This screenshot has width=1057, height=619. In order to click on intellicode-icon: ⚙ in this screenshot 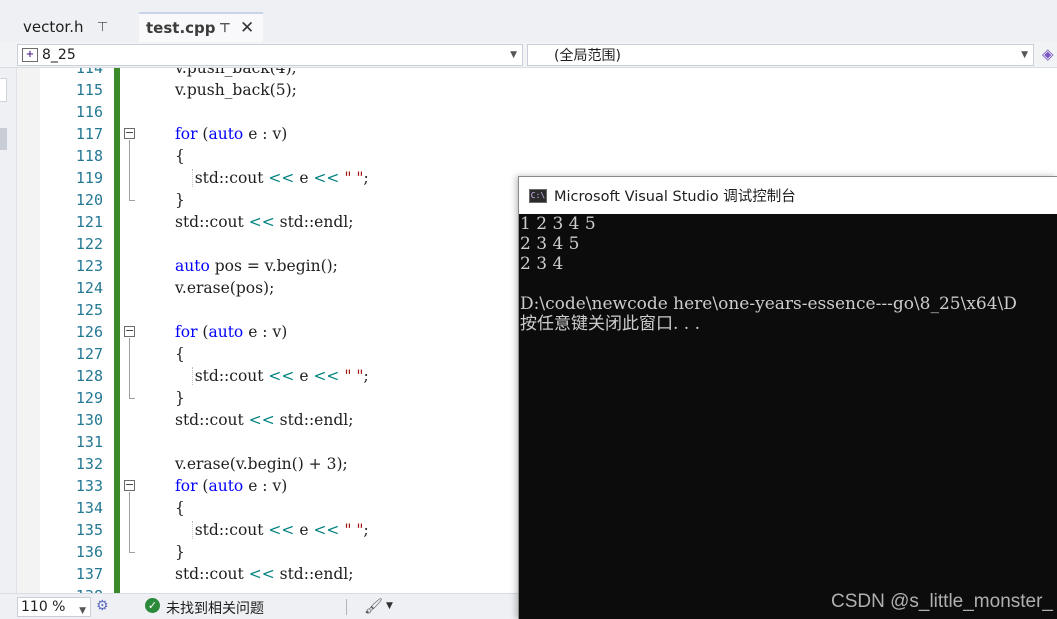, I will do `click(102, 606)`.